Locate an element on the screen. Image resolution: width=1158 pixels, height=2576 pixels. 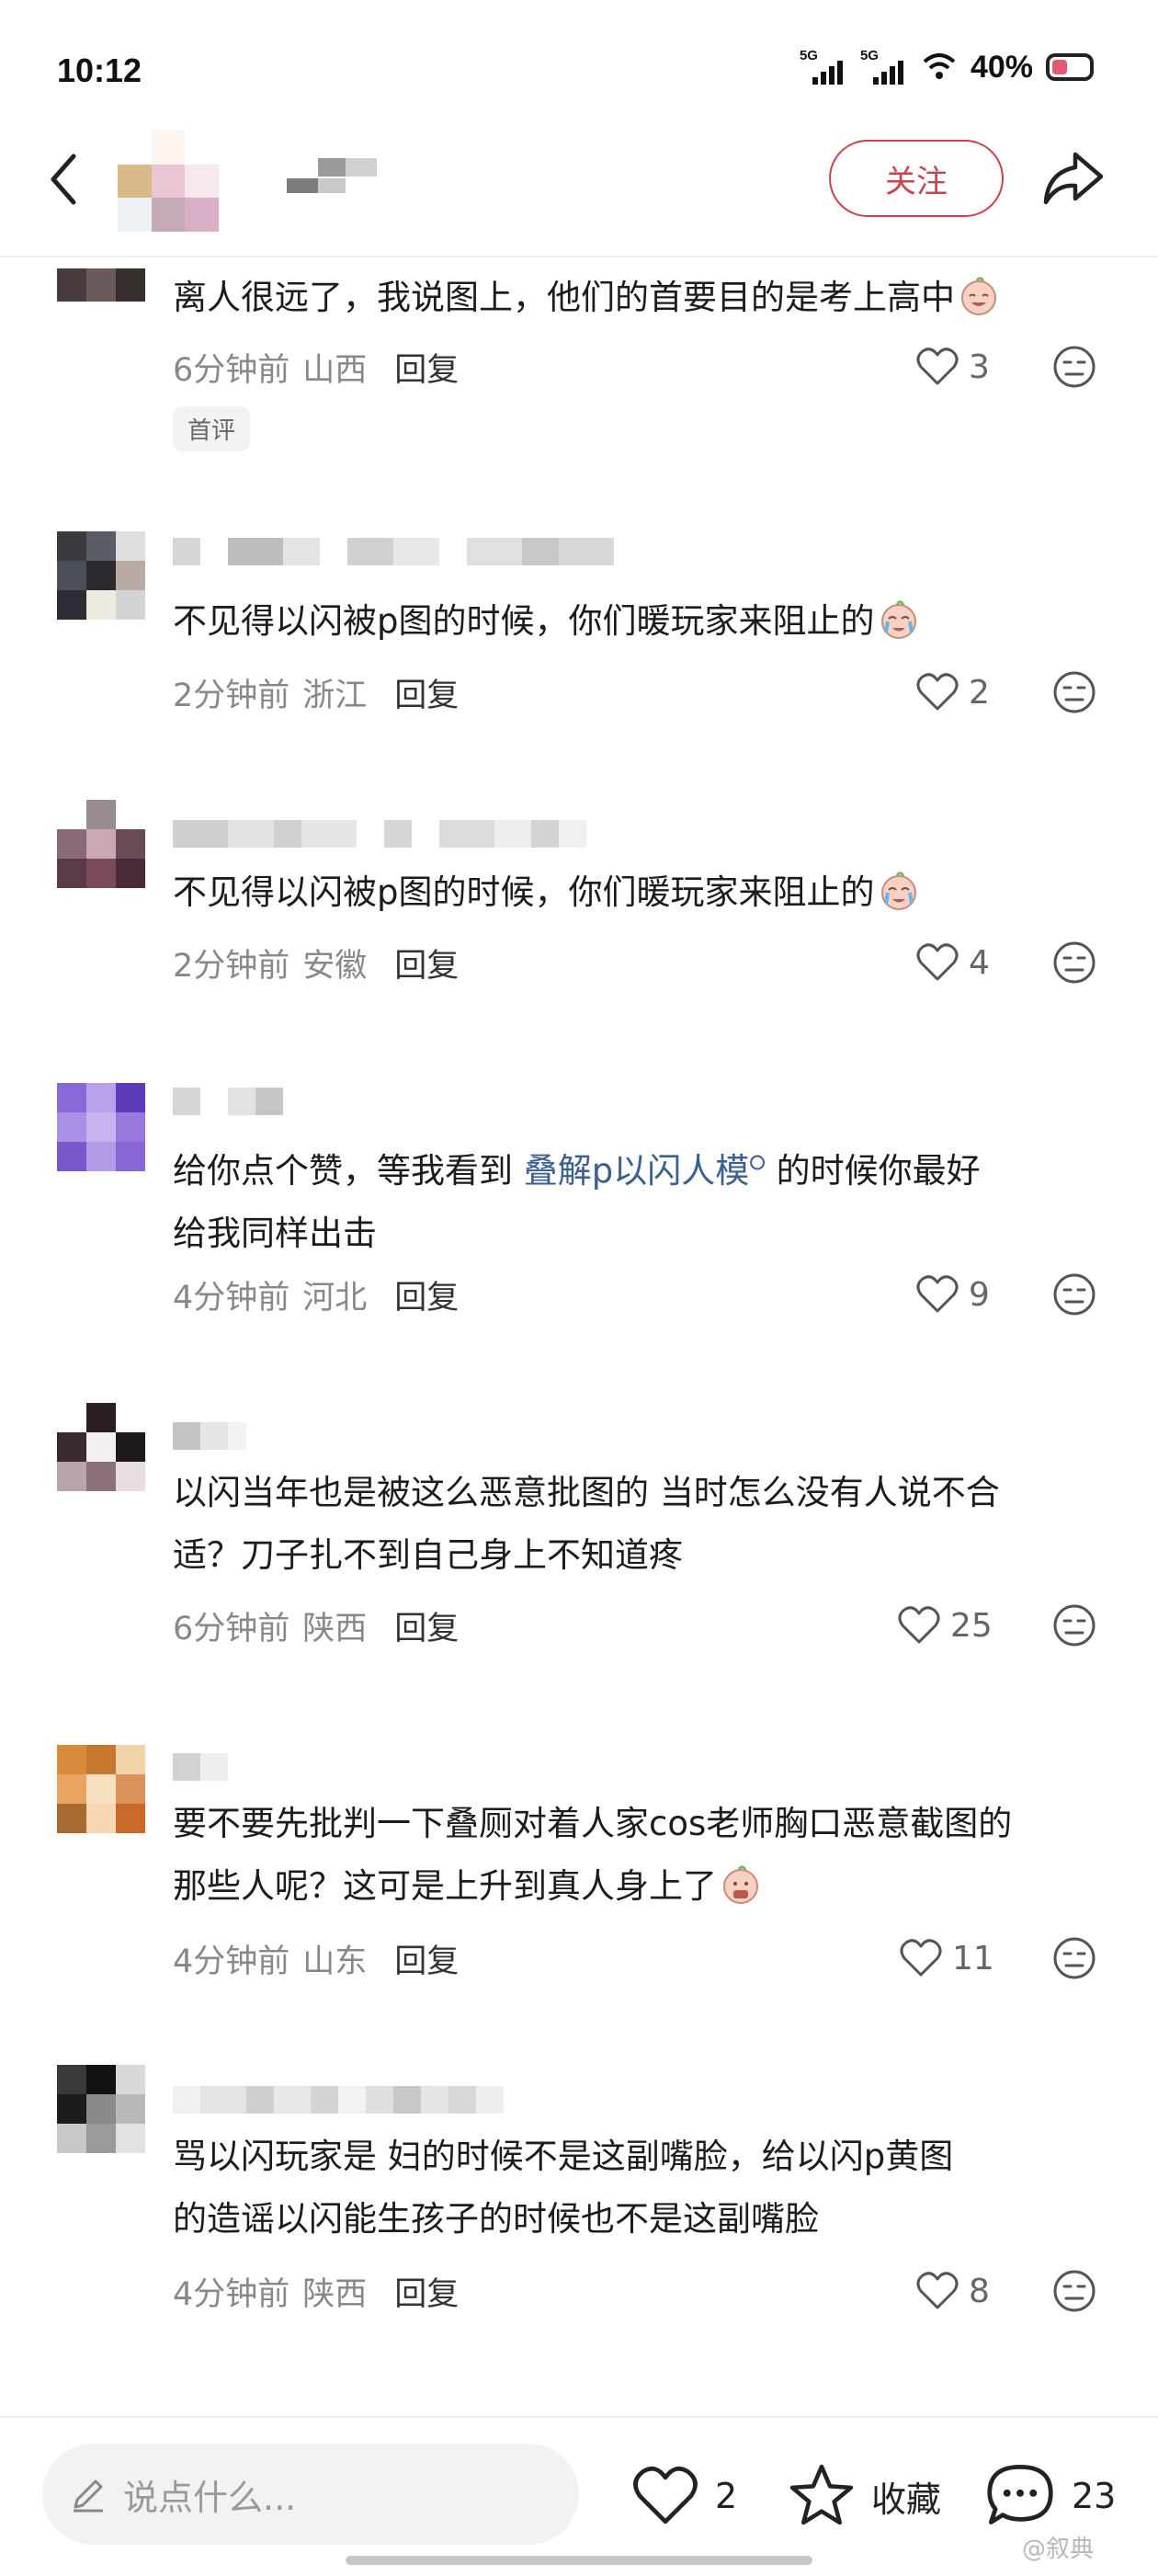
comment-meta: 6分钟前 山西 回复 is located at coordinates (316, 366).